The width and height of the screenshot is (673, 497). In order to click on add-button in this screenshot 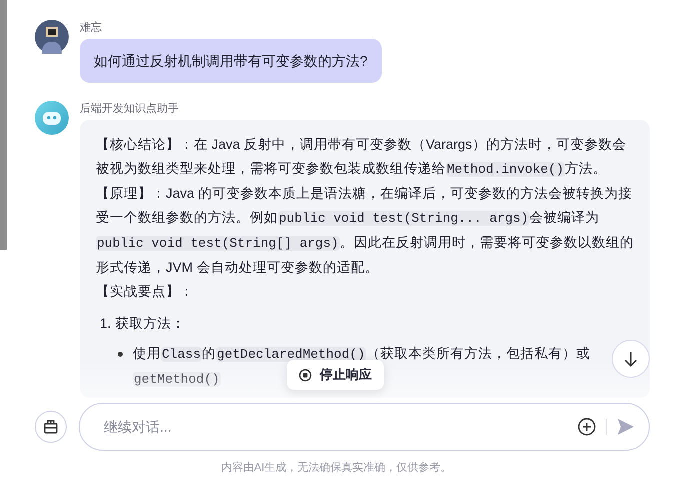, I will do `click(587, 427)`.